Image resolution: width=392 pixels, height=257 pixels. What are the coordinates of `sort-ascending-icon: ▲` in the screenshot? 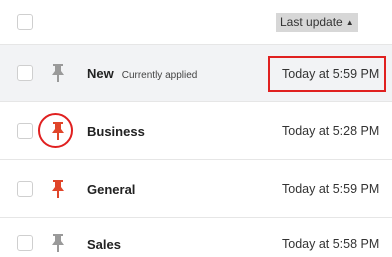 It's located at (349, 22).